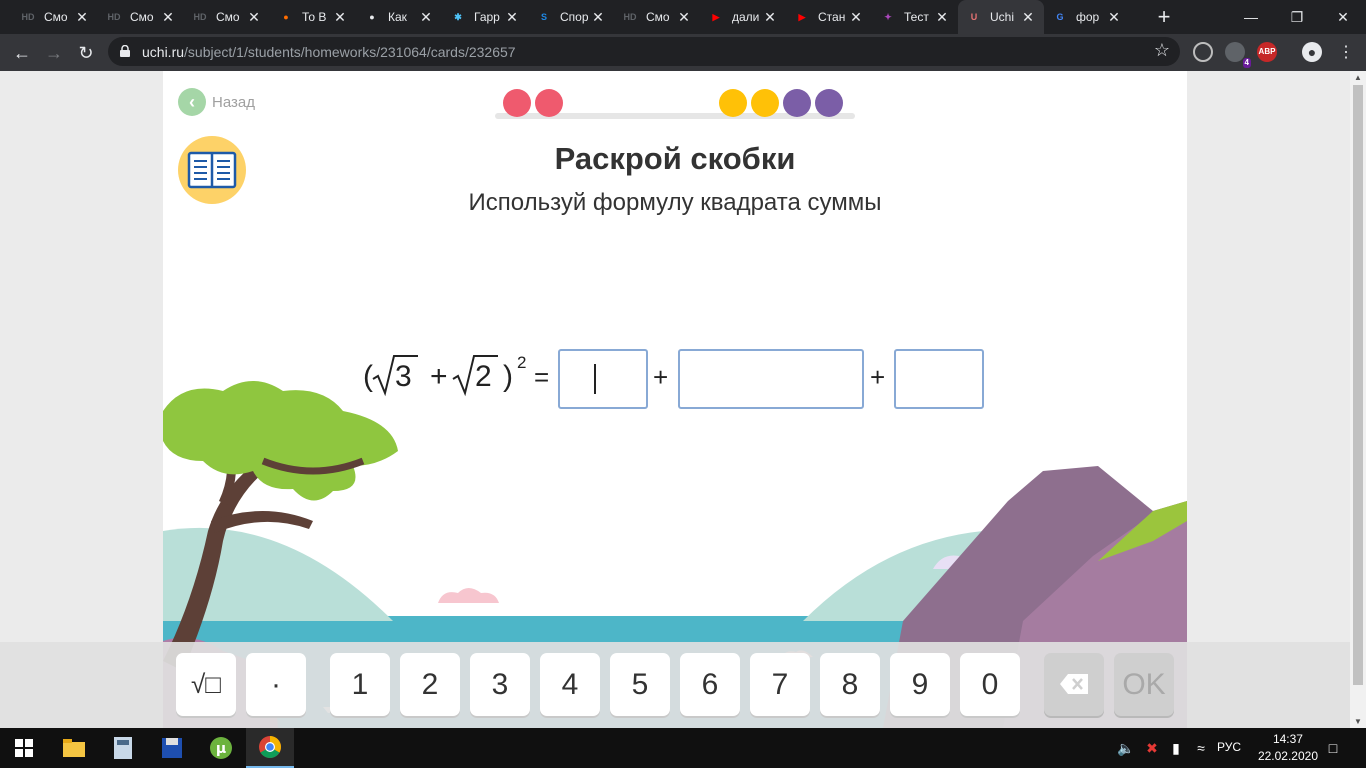 The image size is (1366, 768). What do you see at coordinates (1229, 747) in the screenshot?
I see `language-indicator: РУС` at bounding box center [1229, 747].